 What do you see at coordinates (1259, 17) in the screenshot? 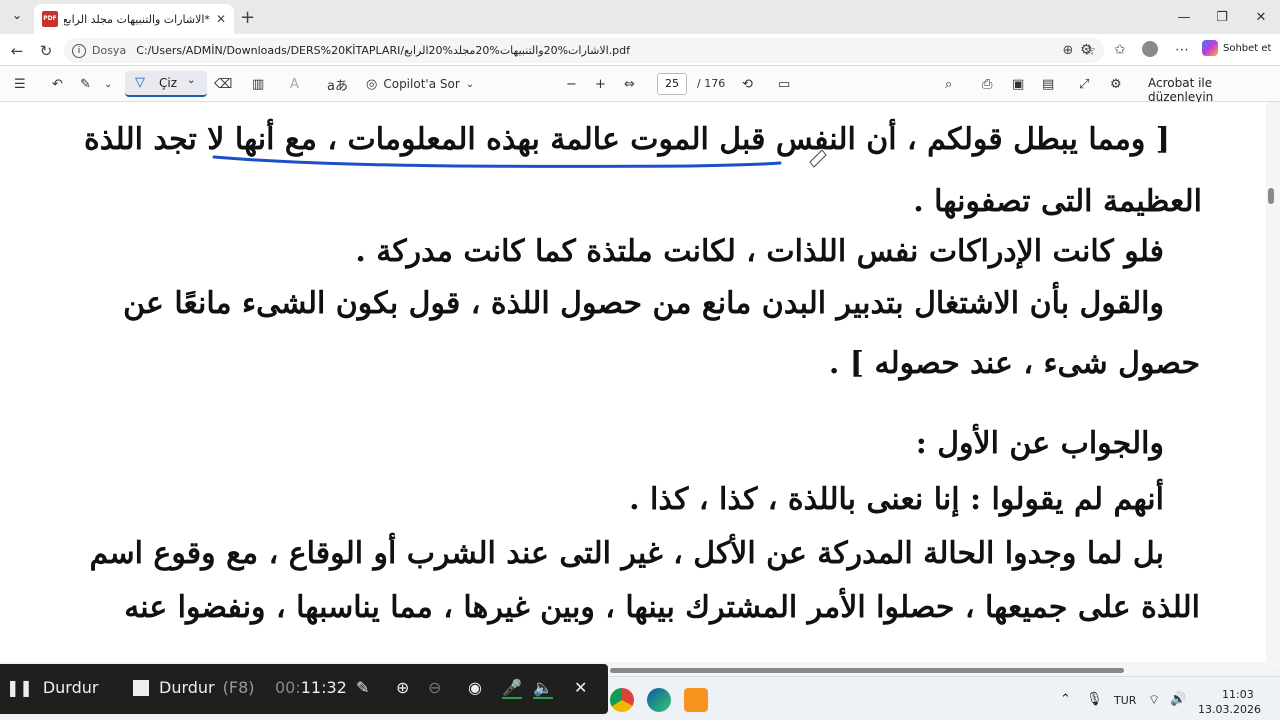
I see `close-window-button: ✕` at bounding box center [1259, 17].